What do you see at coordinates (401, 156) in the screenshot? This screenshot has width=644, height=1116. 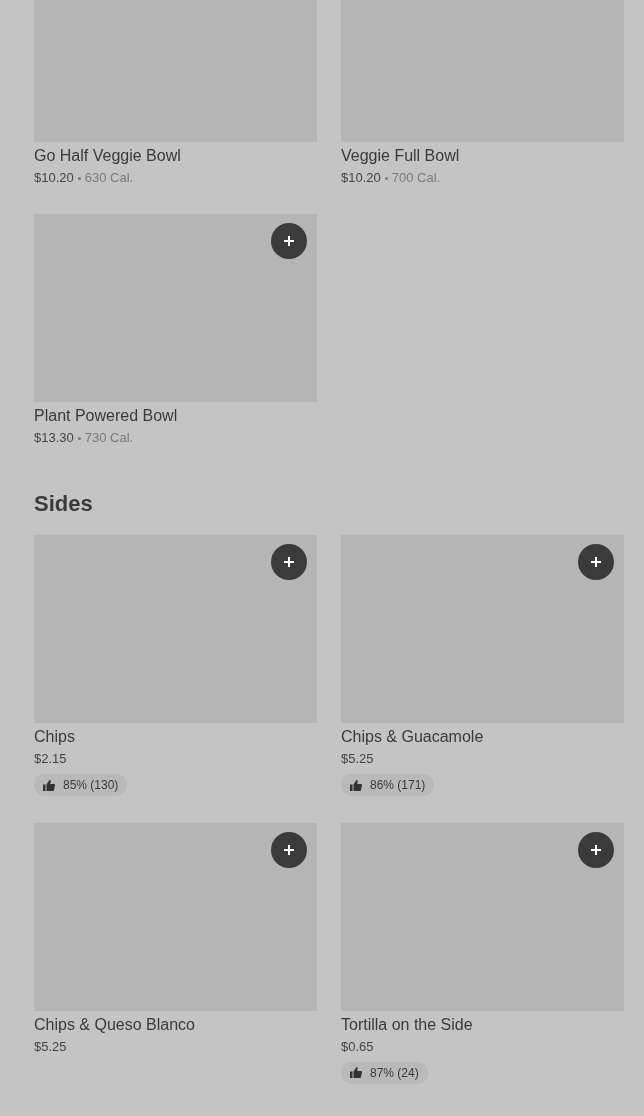 I see `item-name: Veggie Full Bowl` at bounding box center [401, 156].